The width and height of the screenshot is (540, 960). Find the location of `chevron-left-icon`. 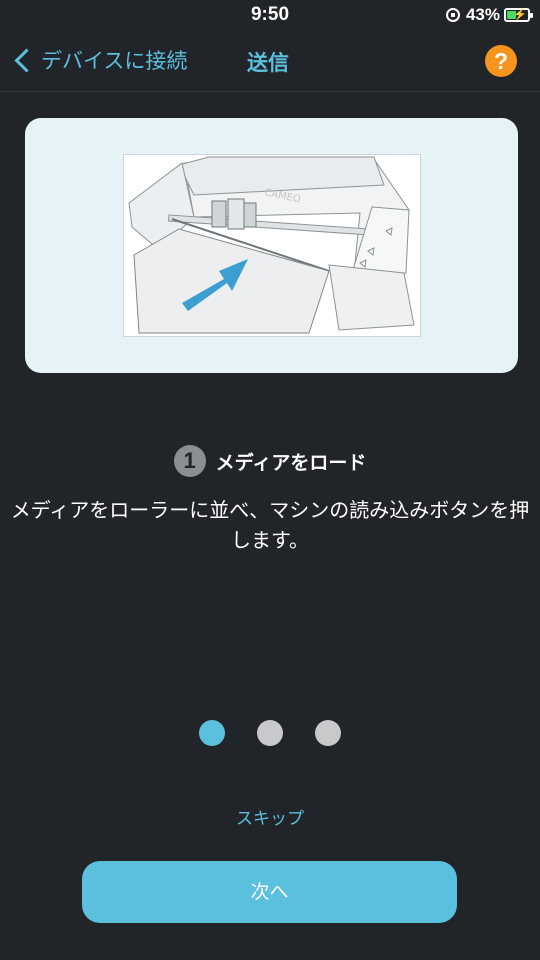

chevron-left-icon is located at coordinates (26, 60).